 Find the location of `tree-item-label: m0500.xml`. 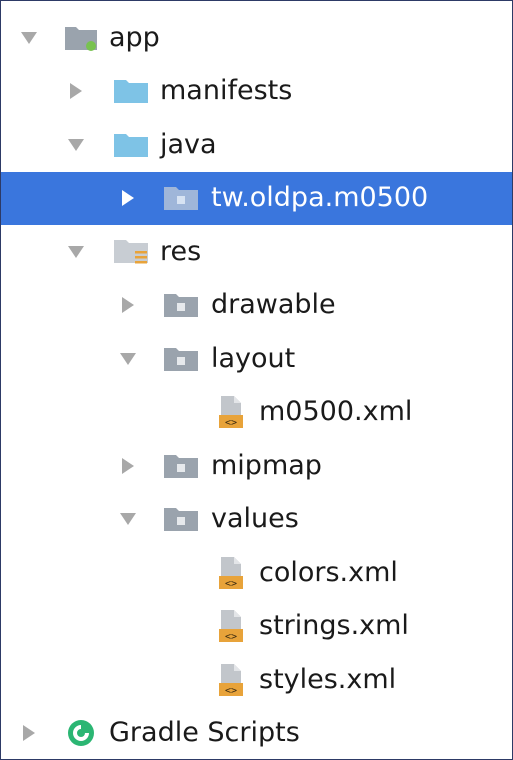

tree-item-label: m0500.xml is located at coordinates (336, 412).